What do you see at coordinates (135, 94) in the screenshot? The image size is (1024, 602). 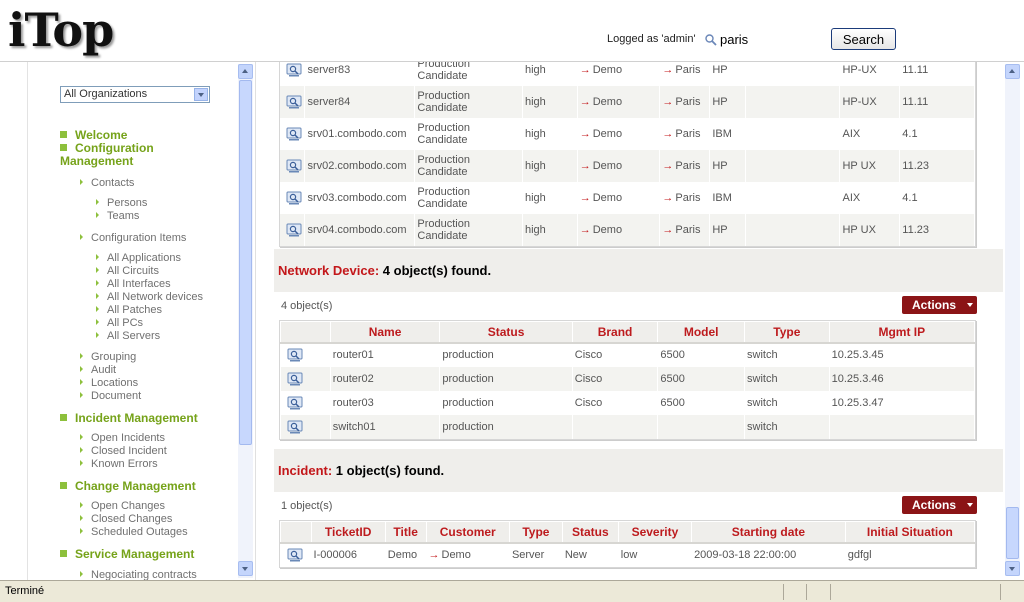 I see `organization-select: All Organizations` at bounding box center [135, 94].